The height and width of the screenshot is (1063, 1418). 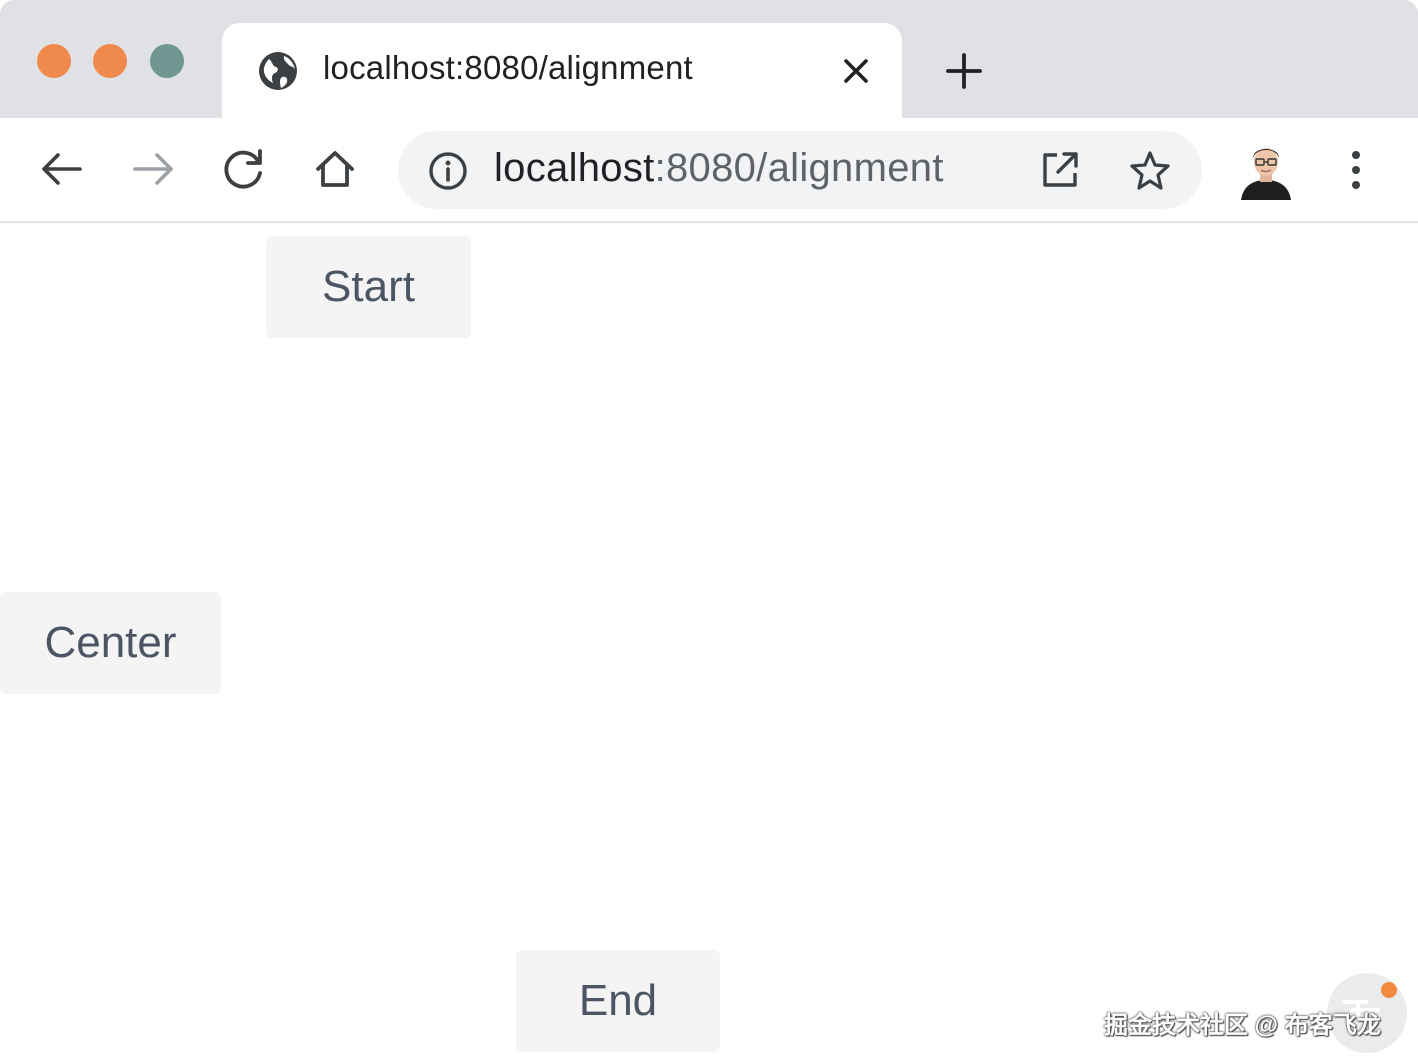 I want to click on browser-toolbar: localhost:8080/alignment, so click(x=709, y=170).